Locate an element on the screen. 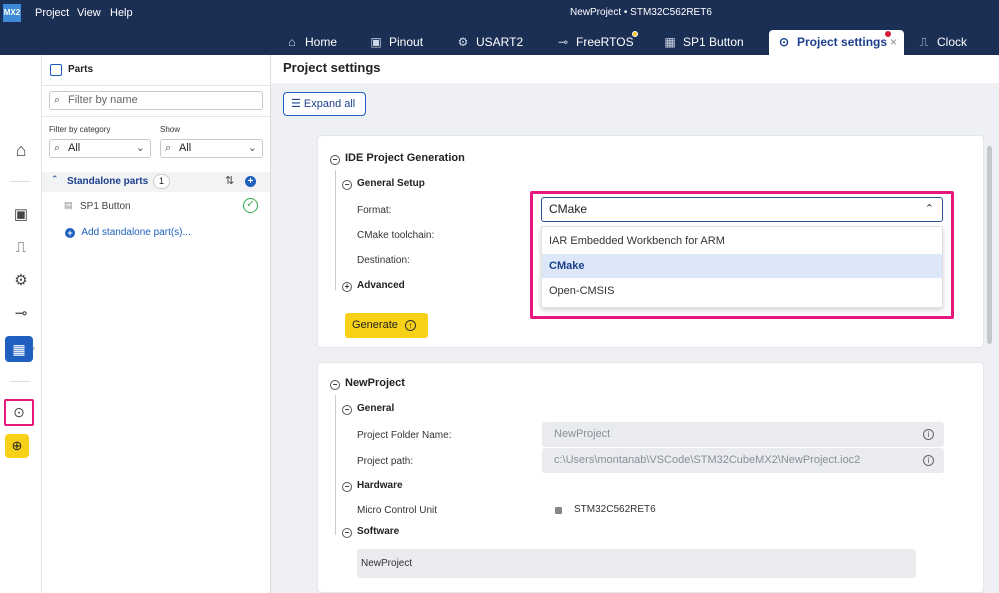 Image resolution: width=999 pixels, height=593 pixels. parts-icon: ▦ is located at coordinates (19, 349).